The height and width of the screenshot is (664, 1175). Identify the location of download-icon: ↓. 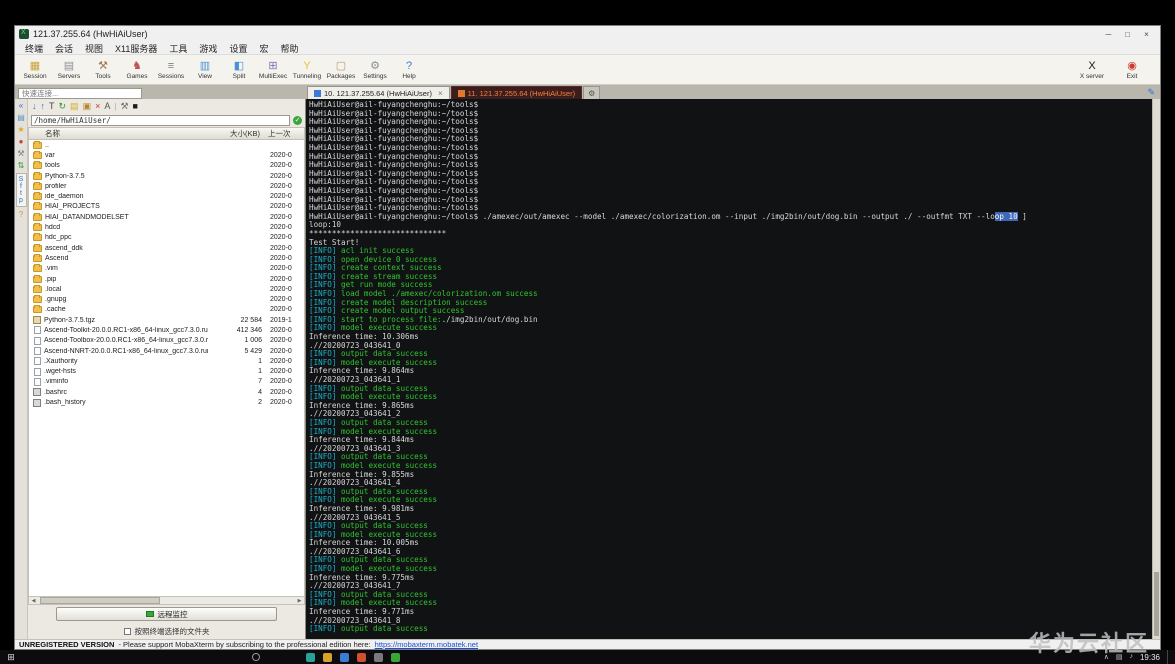
(34, 106).